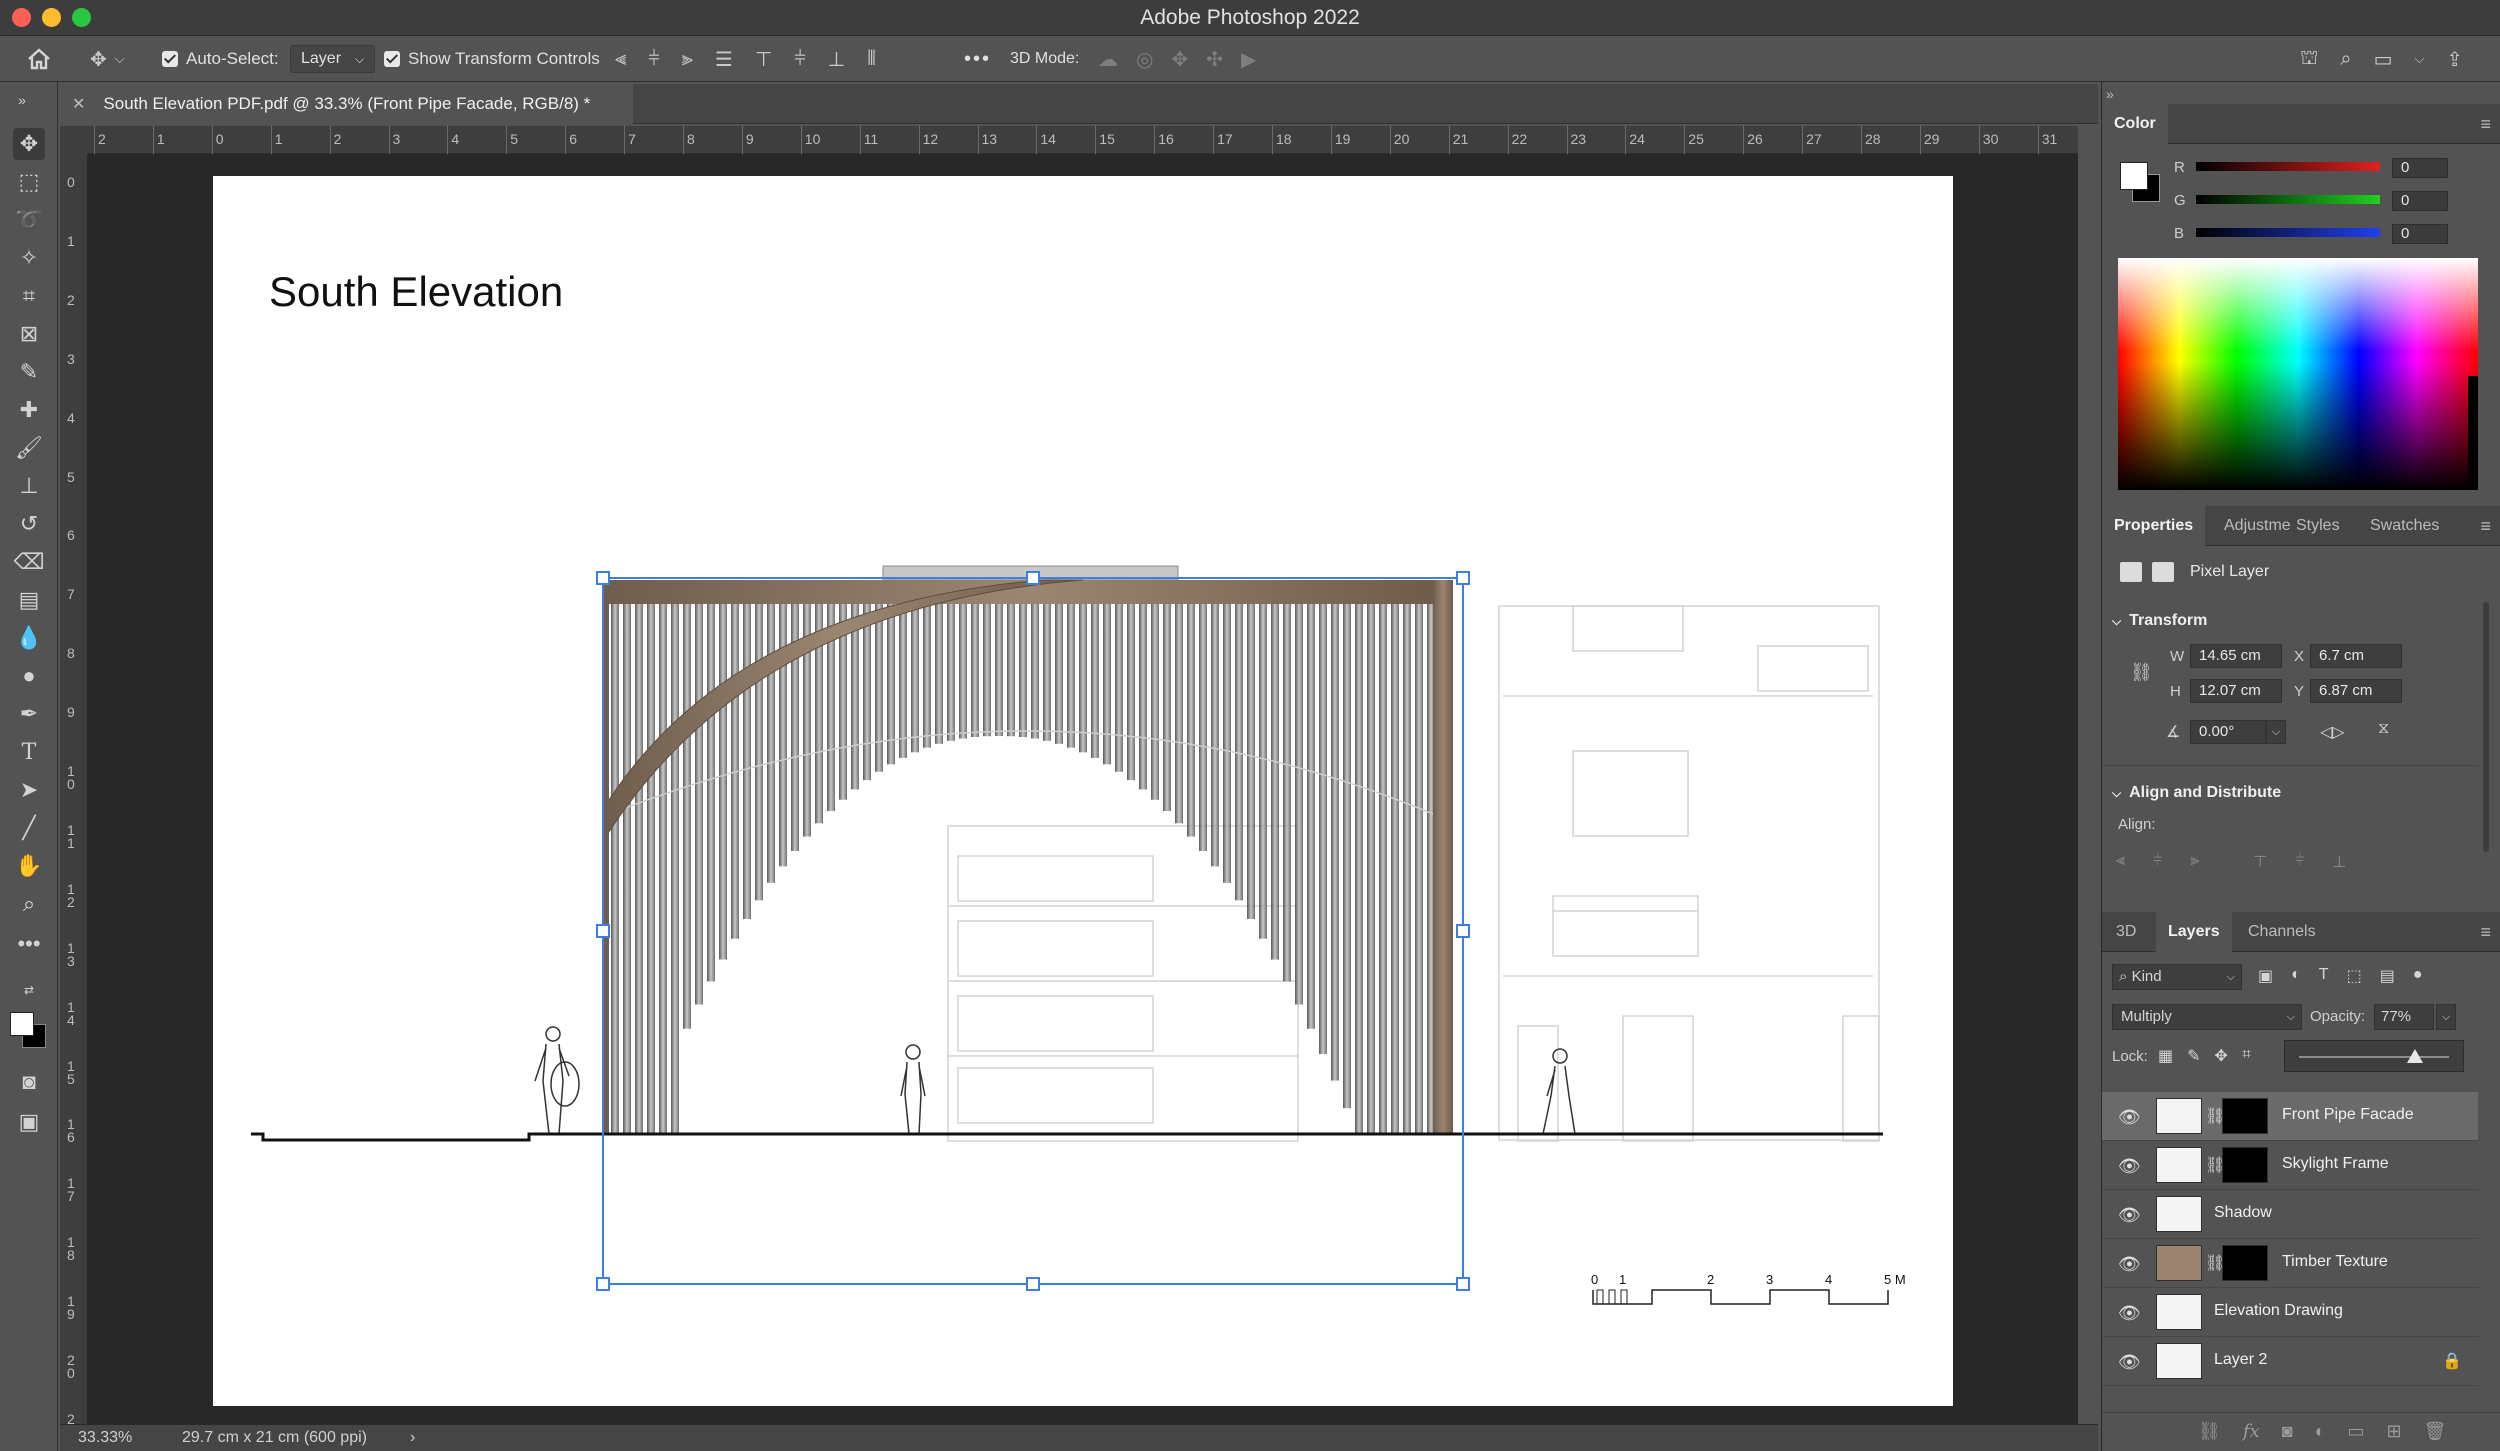 This screenshot has width=2500, height=1451. What do you see at coordinates (2404, 526) in the screenshot?
I see `tab-swatches: Swatches` at bounding box center [2404, 526].